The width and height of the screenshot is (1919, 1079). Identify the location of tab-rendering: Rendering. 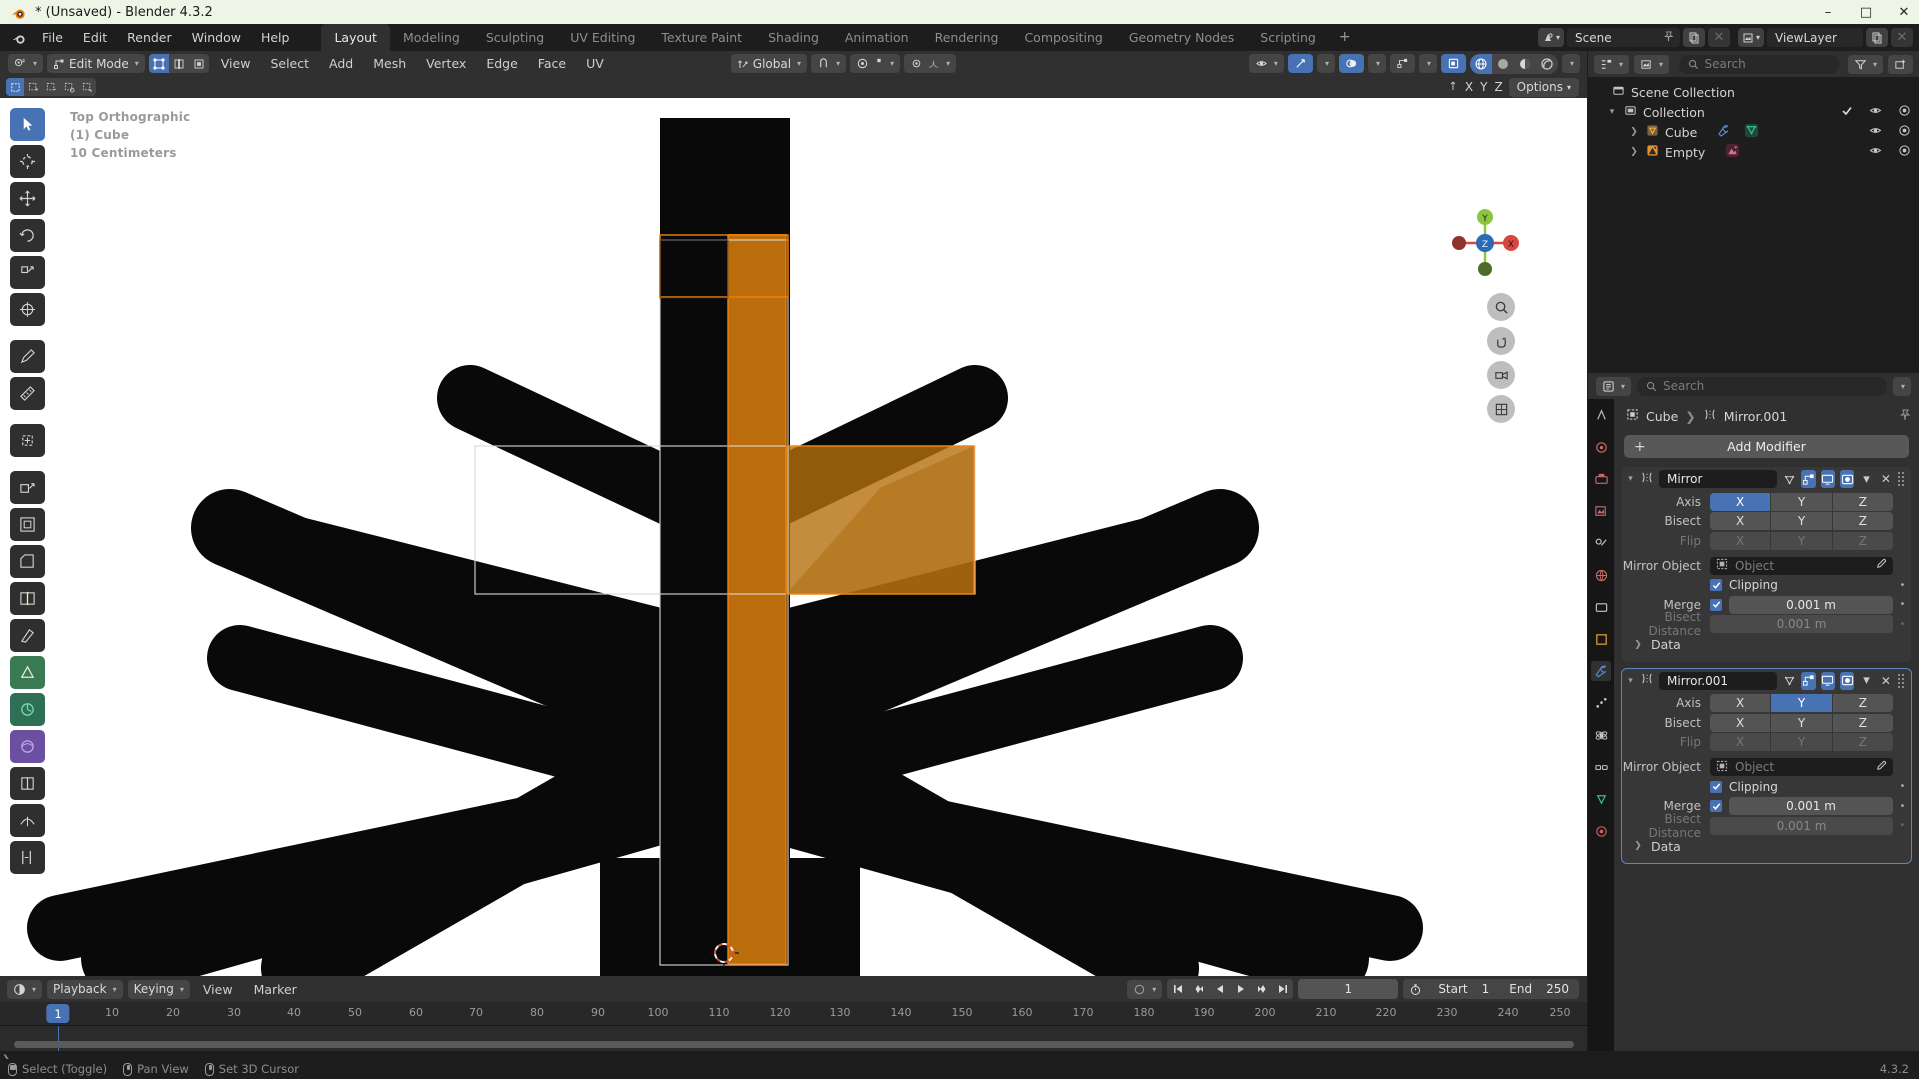
(967, 37).